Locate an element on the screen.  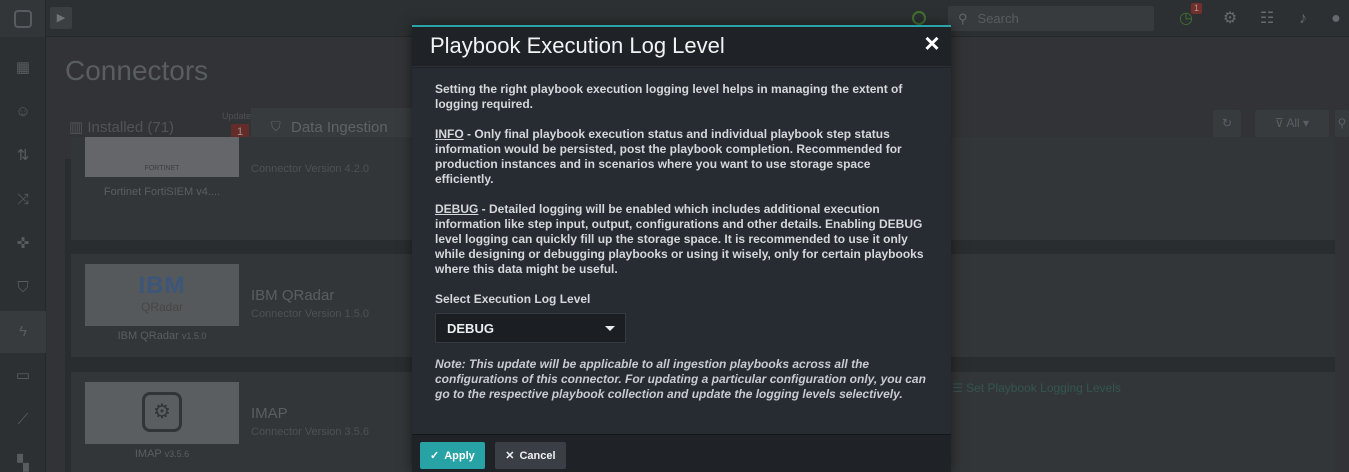
check-icon: ✓ is located at coordinates (435, 456).